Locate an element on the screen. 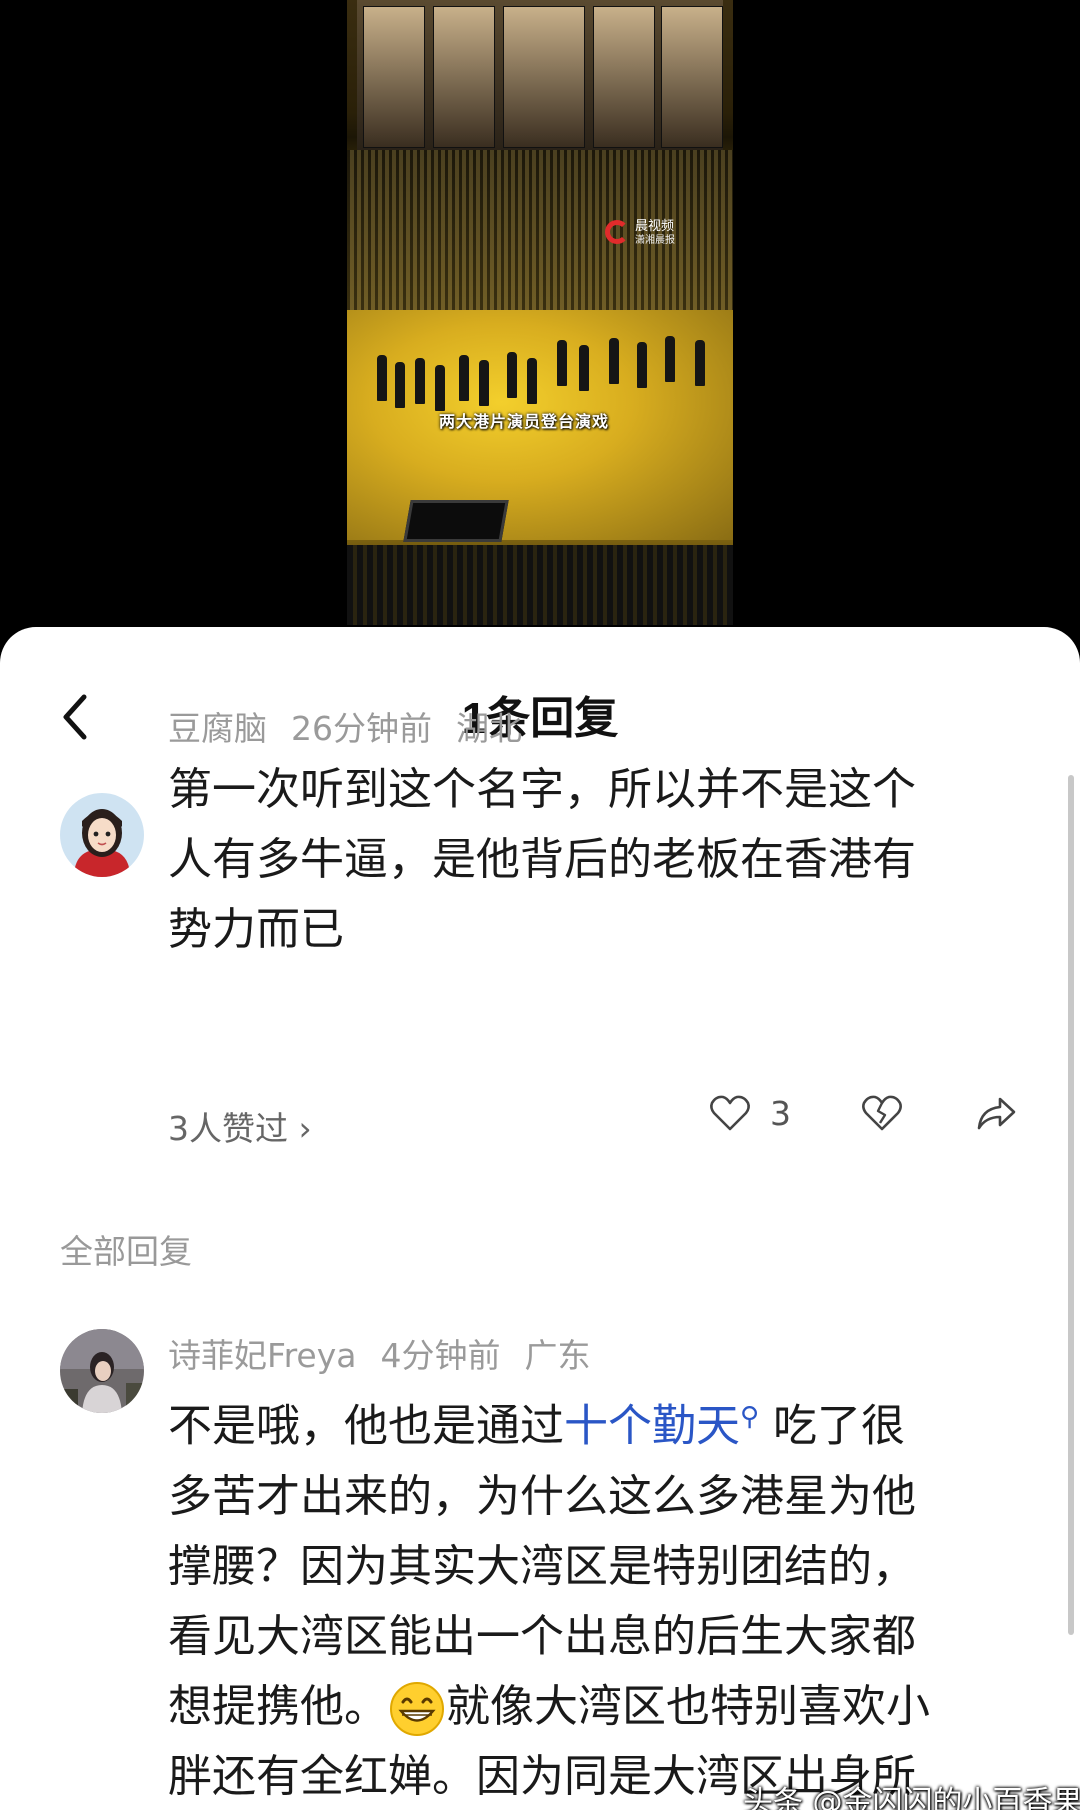  share-icon is located at coordinates (996, 1113).